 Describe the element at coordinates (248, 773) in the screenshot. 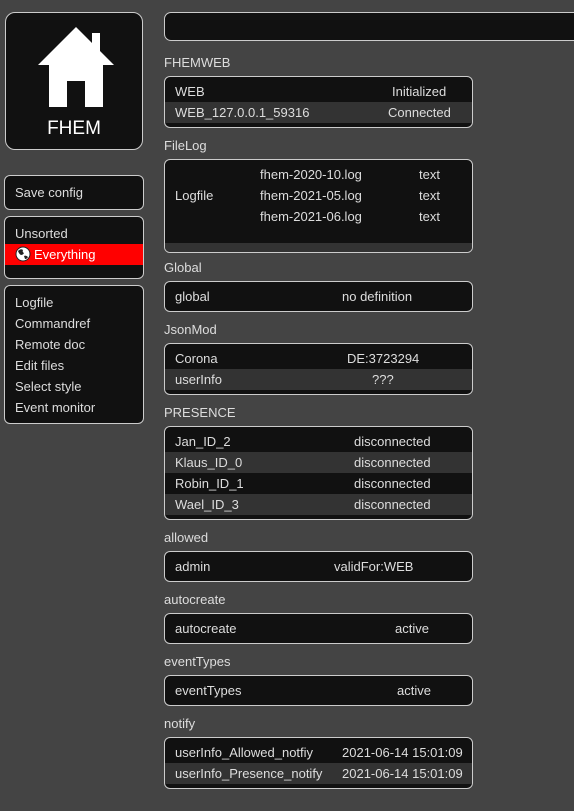

I see `device-name: userInfo_Presence_notify` at that location.